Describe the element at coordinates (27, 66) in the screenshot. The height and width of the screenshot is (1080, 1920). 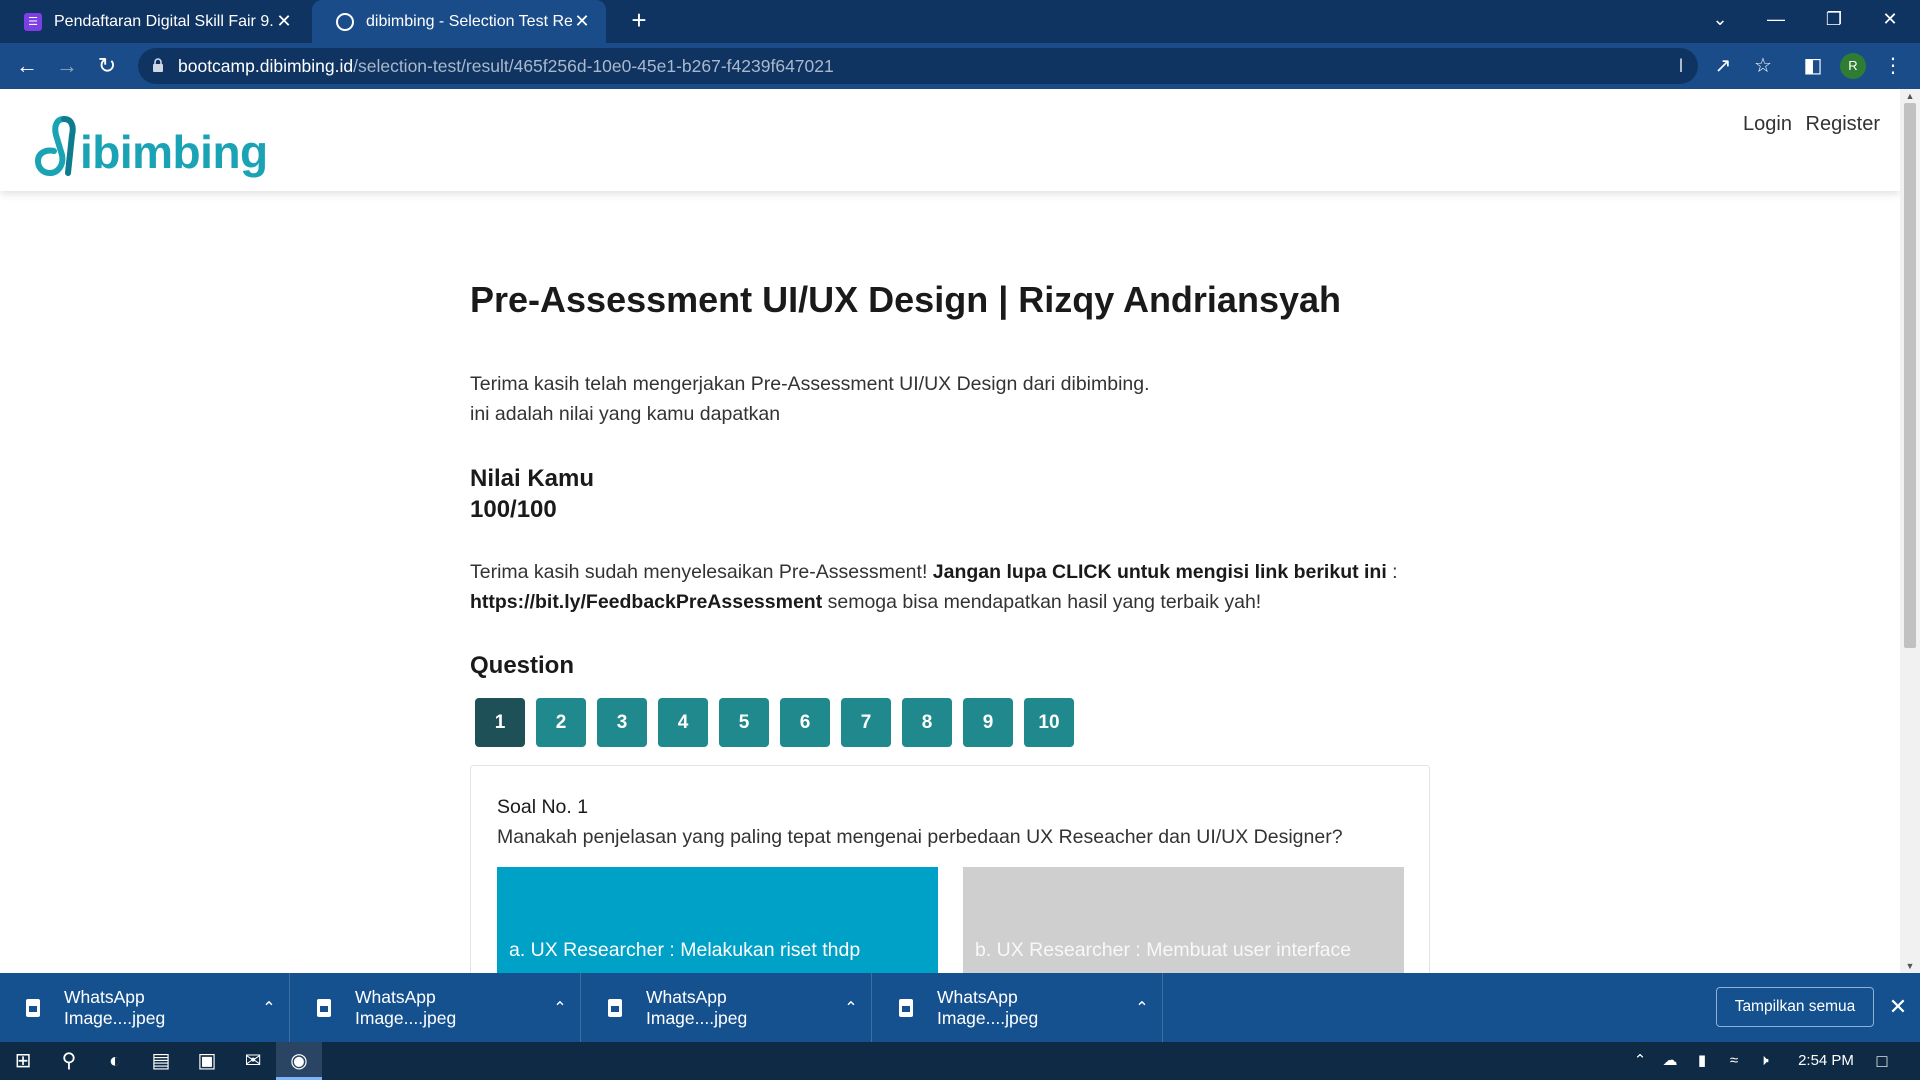
I see `back-arrow-icon: ←` at that location.